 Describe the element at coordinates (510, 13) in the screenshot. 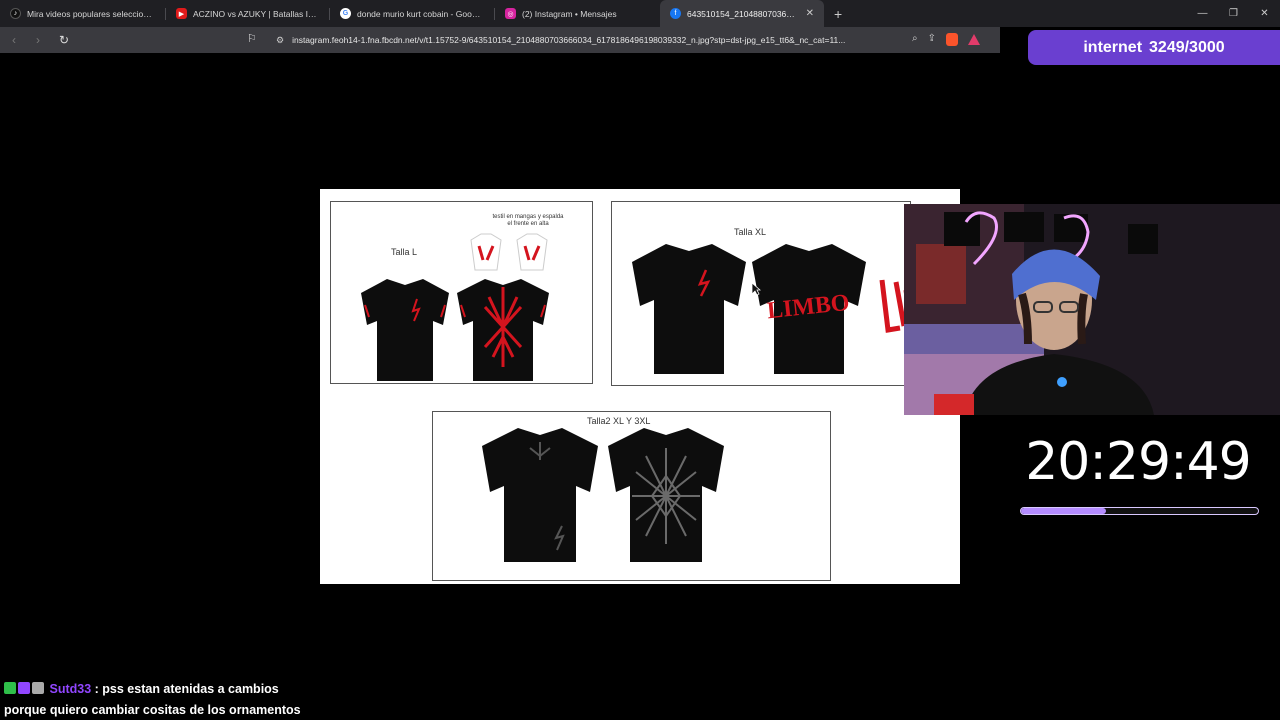

I see `instagram-icon: ◎` at that location.